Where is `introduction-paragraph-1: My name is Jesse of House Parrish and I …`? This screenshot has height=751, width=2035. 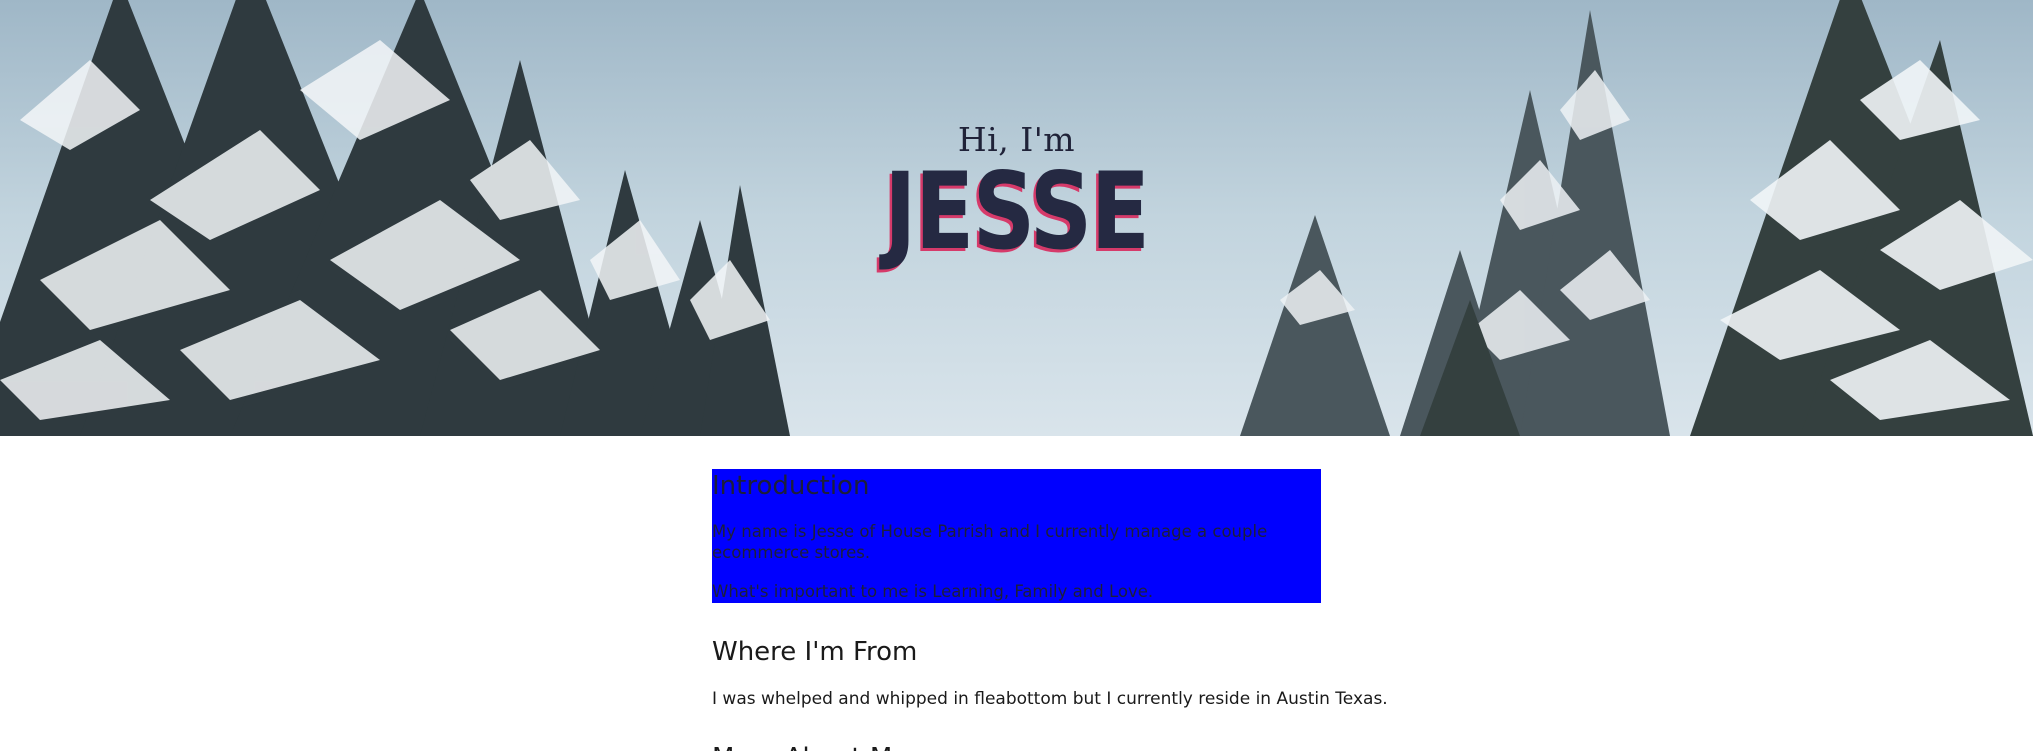 introduction-paragraph-1: My name is Jesse of House Parrish and I … is located at coordinates (990, 542).